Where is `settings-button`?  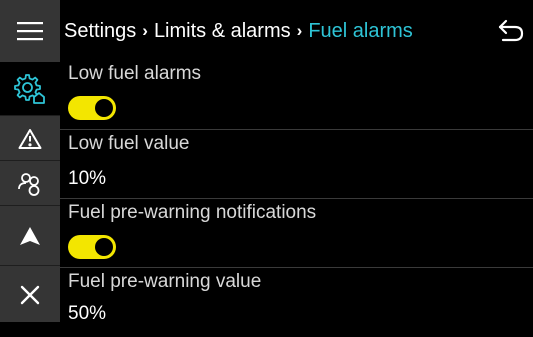
settings-button is located at coordinates (30, 88).